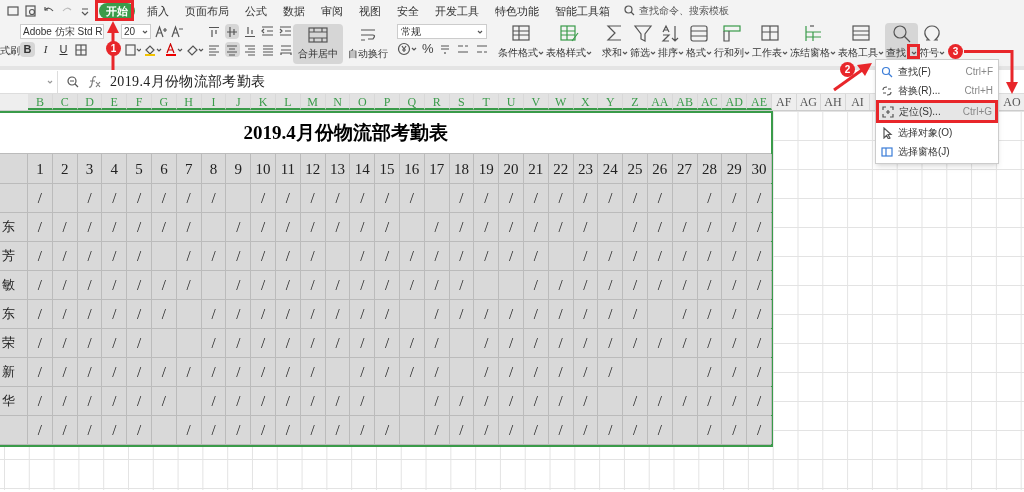 This screenshot has height=492, width=1024. What do you see at coordinates (699, 41) in the screenshot?
I see `tool-button: 格式` at bounding box center [699, 41].